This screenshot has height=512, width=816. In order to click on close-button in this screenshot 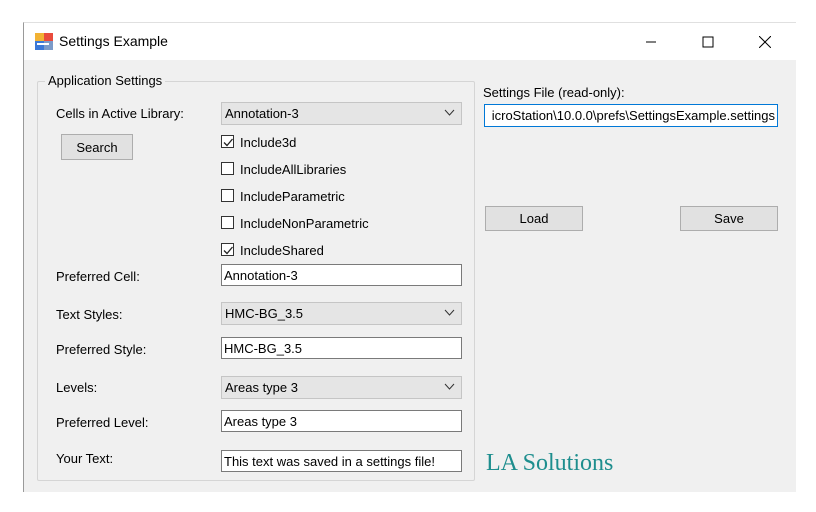, I will do `click(765, 41)`.